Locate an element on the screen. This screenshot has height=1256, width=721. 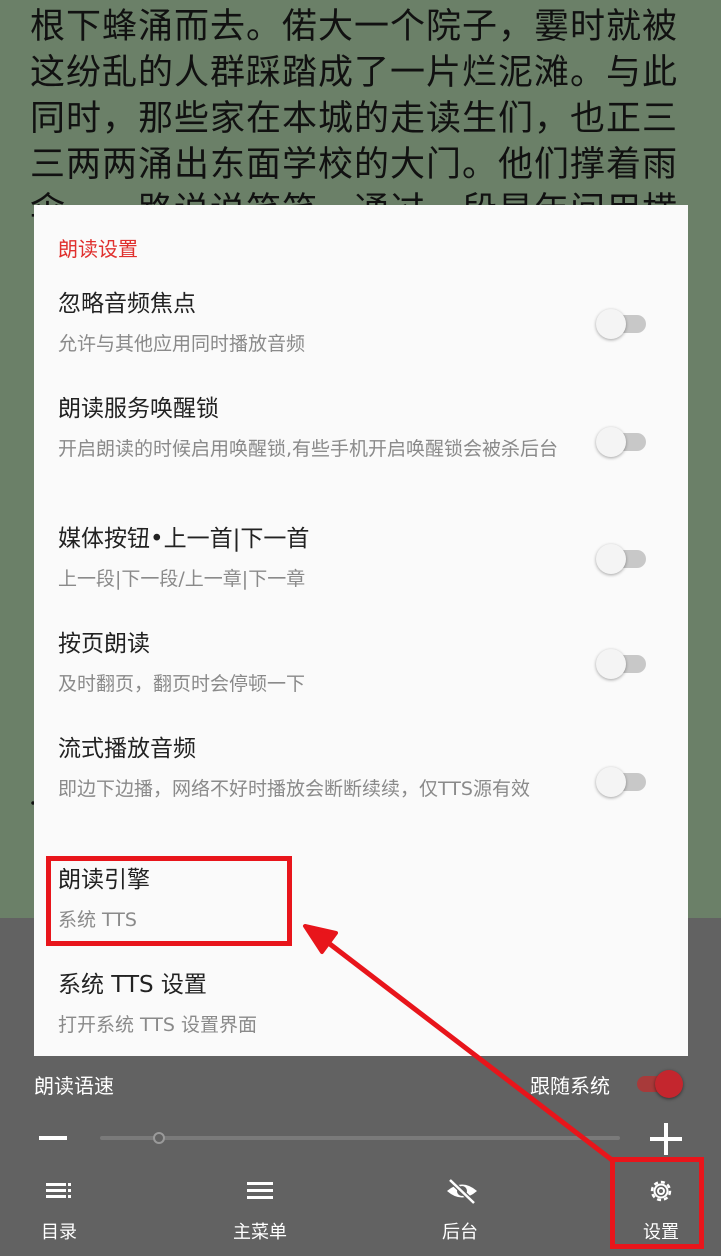
eye-off-icon is located at coordinates (461, 1191).